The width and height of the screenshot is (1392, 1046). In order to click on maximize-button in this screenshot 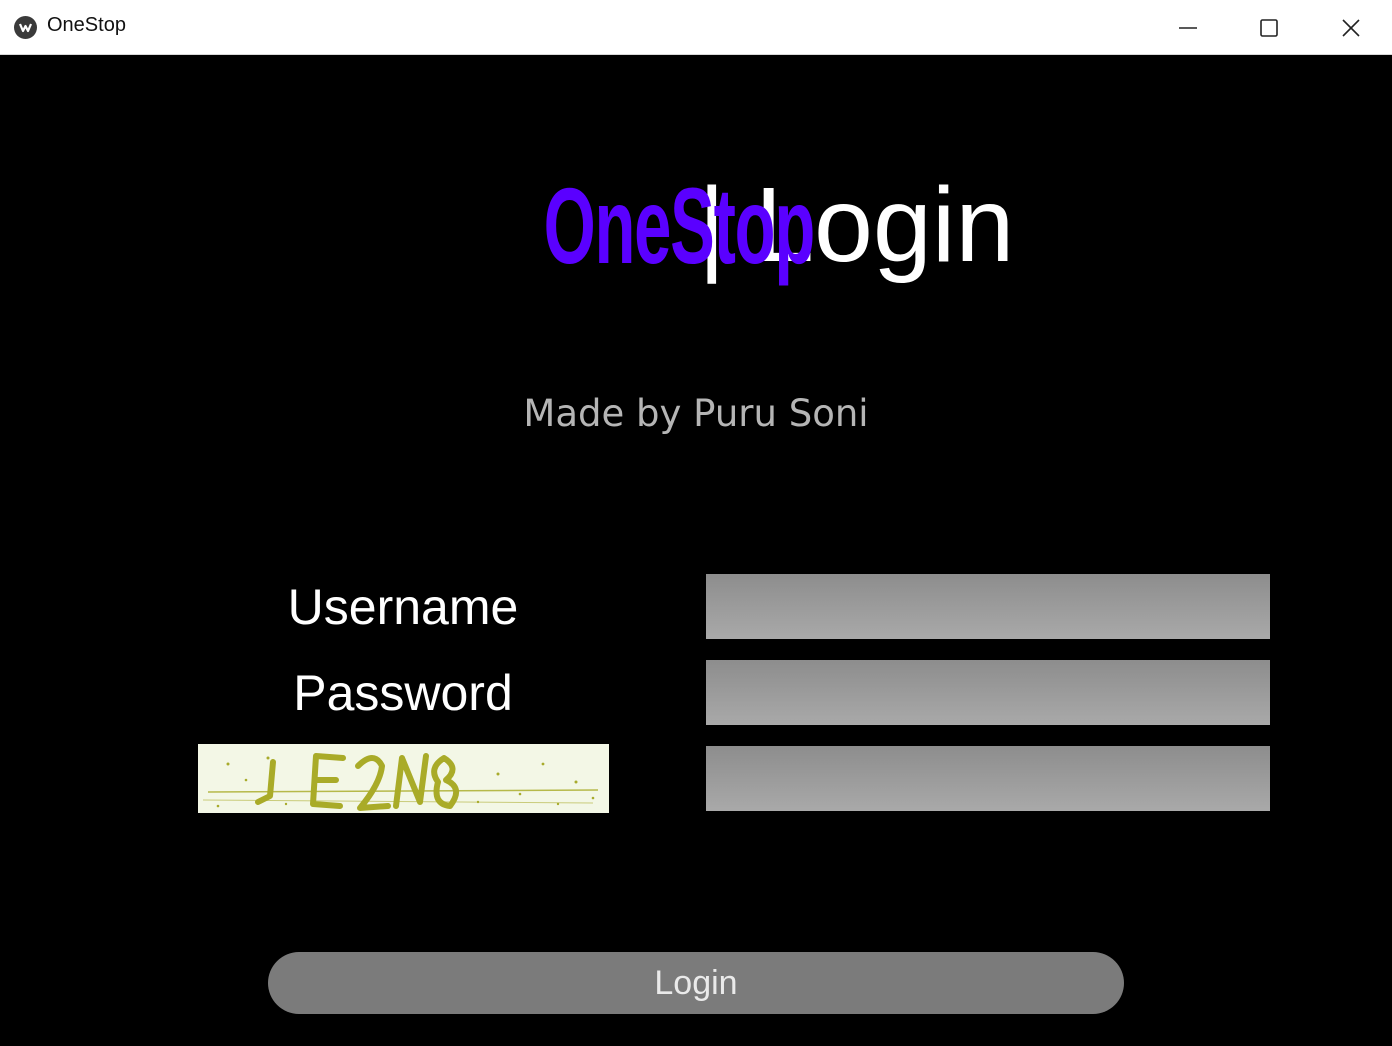, I will do `click(1269, 27)`.